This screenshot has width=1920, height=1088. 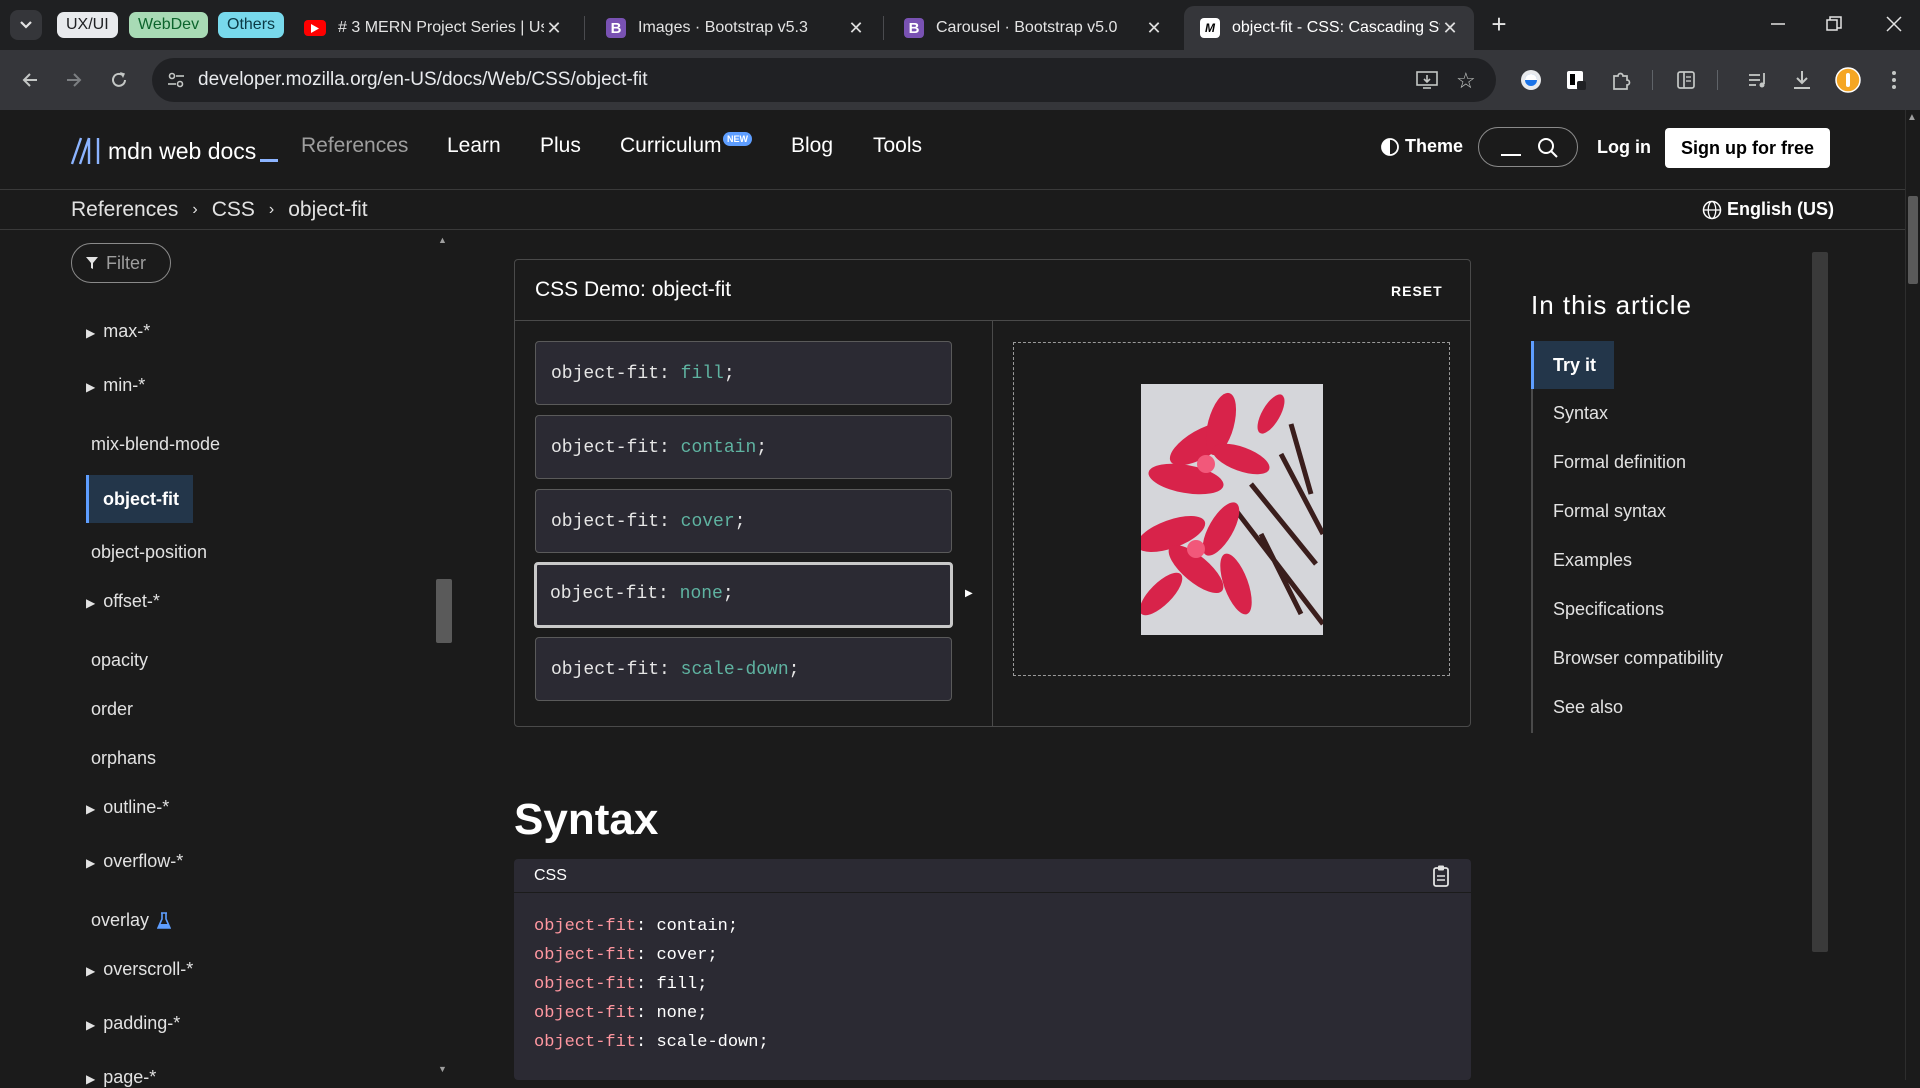 I want to click on sidebar-item-overflow: ▶ overflow-*, so click(x=134, y=861).